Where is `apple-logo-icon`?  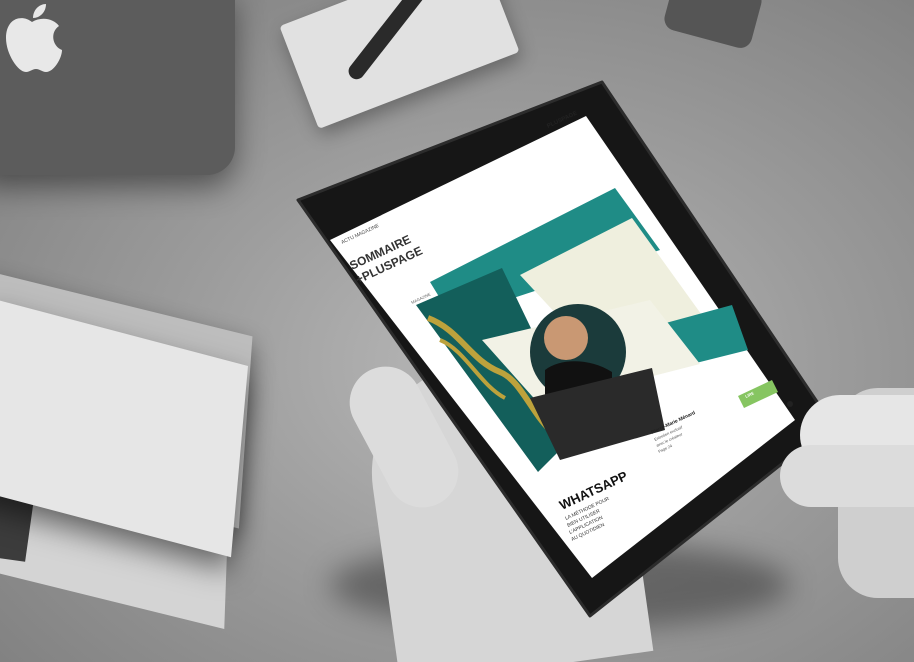 apple-logo-icon is located at coordinates (34, 38).